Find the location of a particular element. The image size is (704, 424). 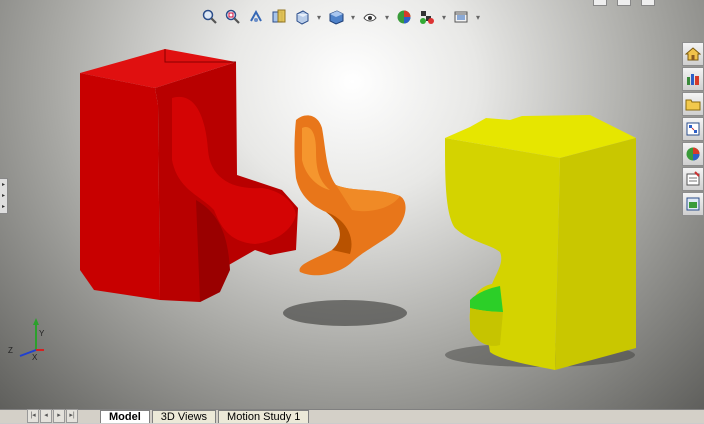

tab-3d-views: 3D Views is located at coordinates (184, 416).